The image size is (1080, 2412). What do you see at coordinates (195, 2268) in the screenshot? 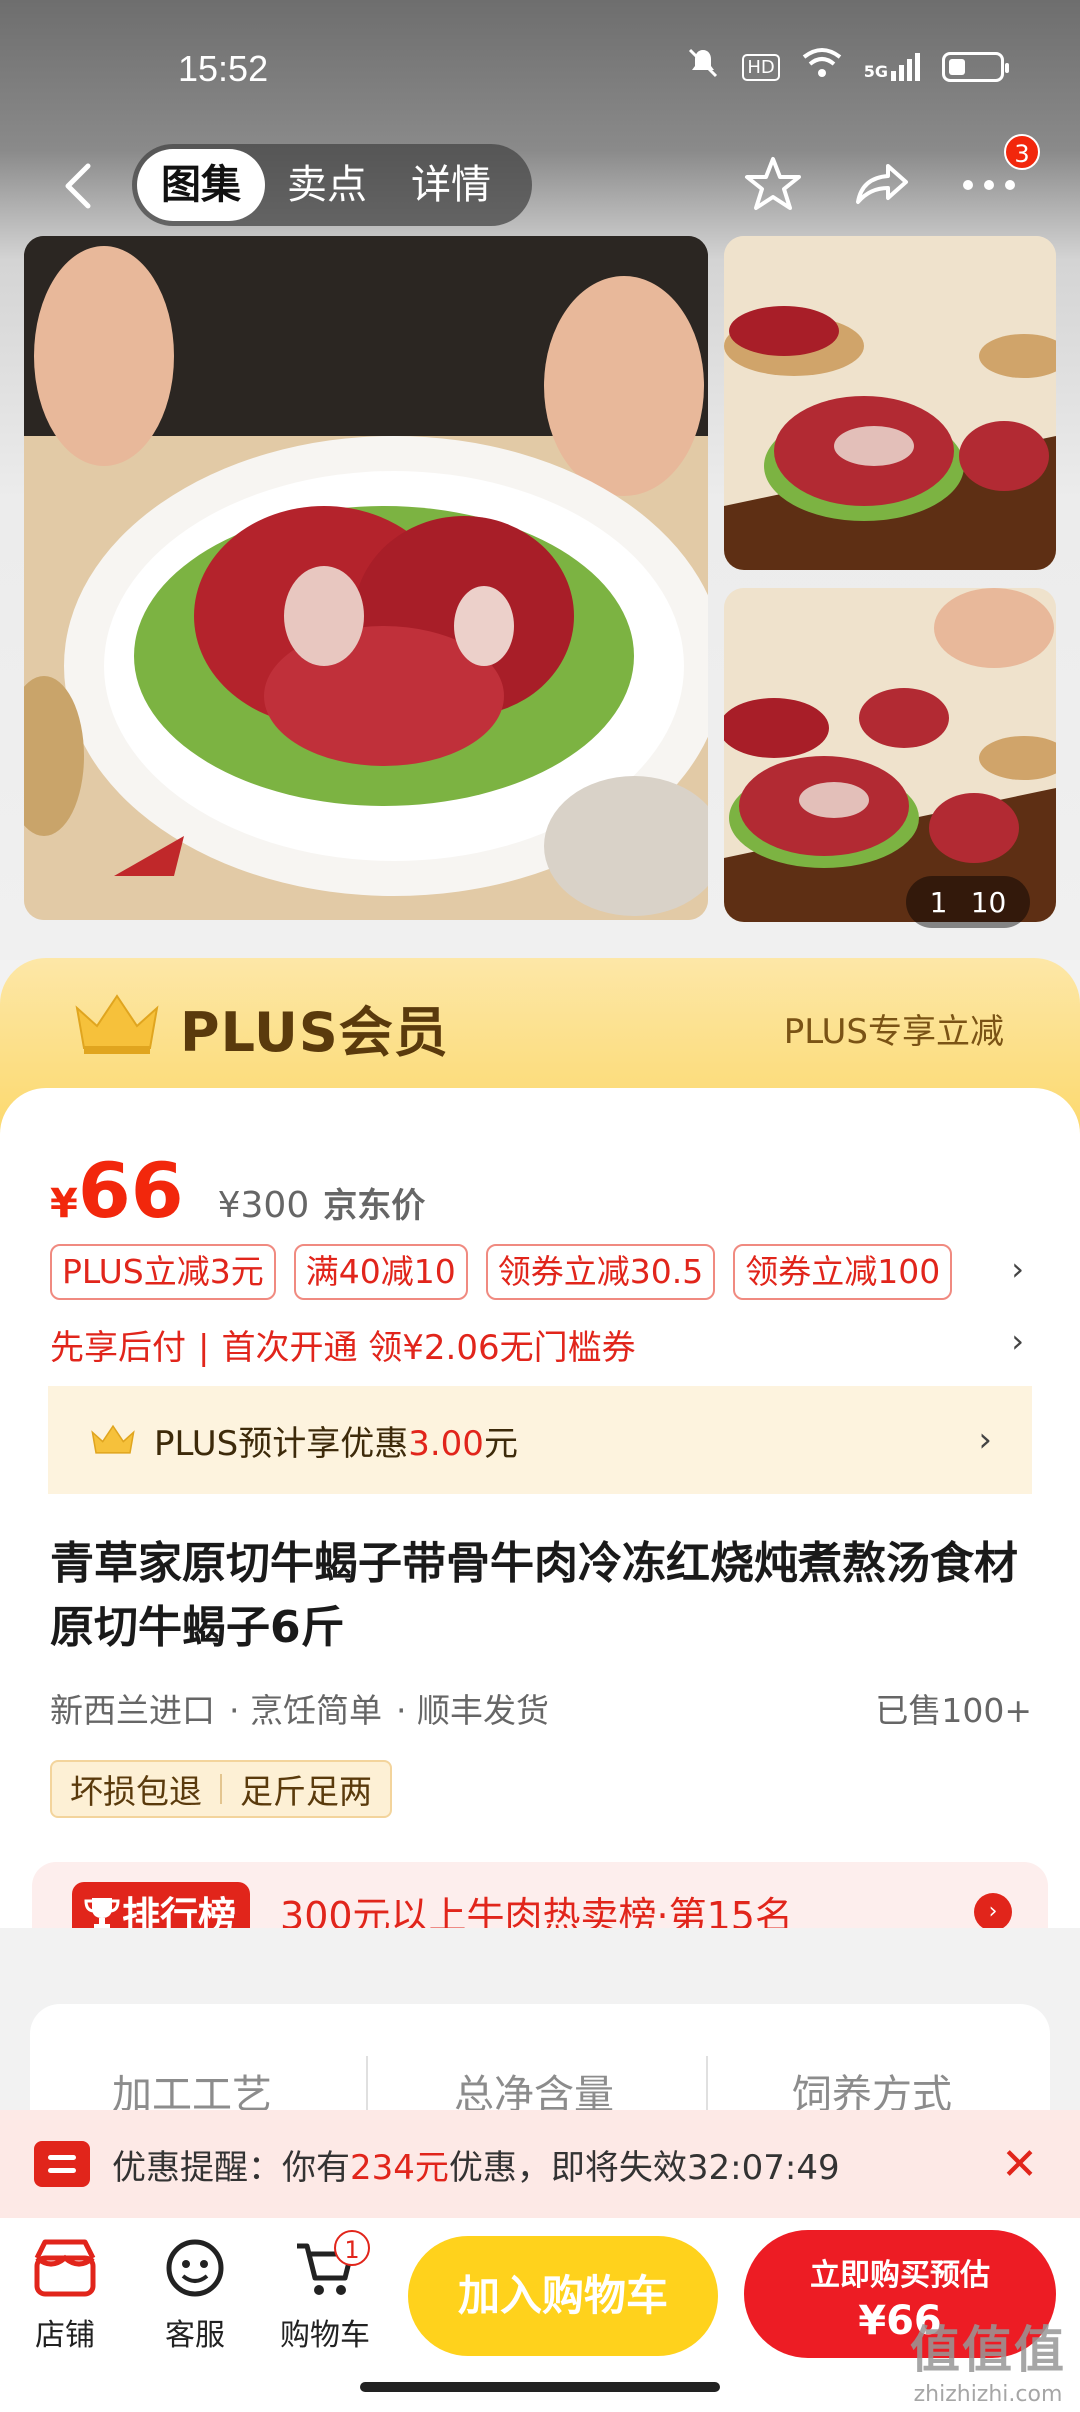
I see `customer-service-icon` at bounding box center [195, 2268].